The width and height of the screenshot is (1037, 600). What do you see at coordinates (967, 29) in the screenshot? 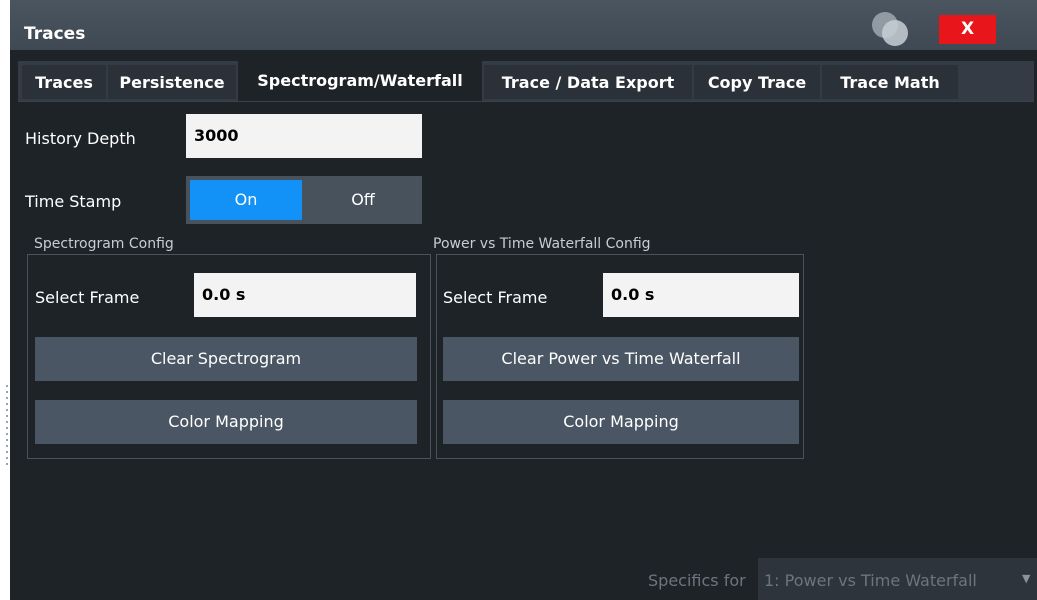
I see `close-button: X` at bounding box center [967, 29].